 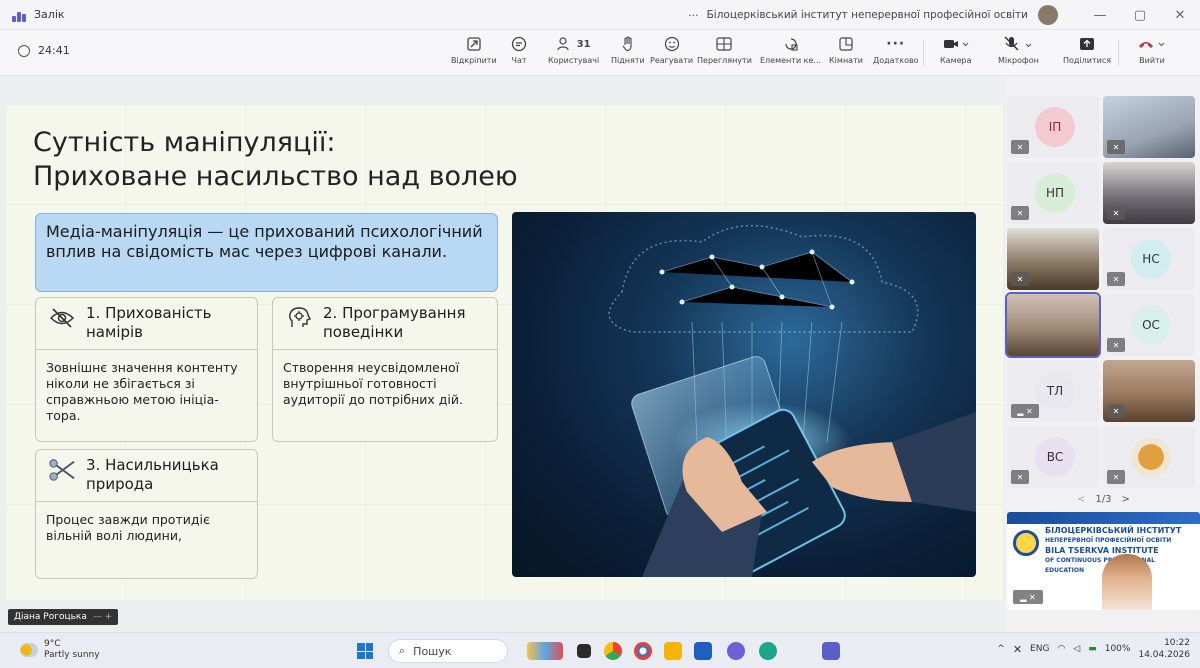 What do you see at coordinates (1039, 649) in the screenshot?
I see `language-indicator: ENG` at bounding box center [1039, 649].